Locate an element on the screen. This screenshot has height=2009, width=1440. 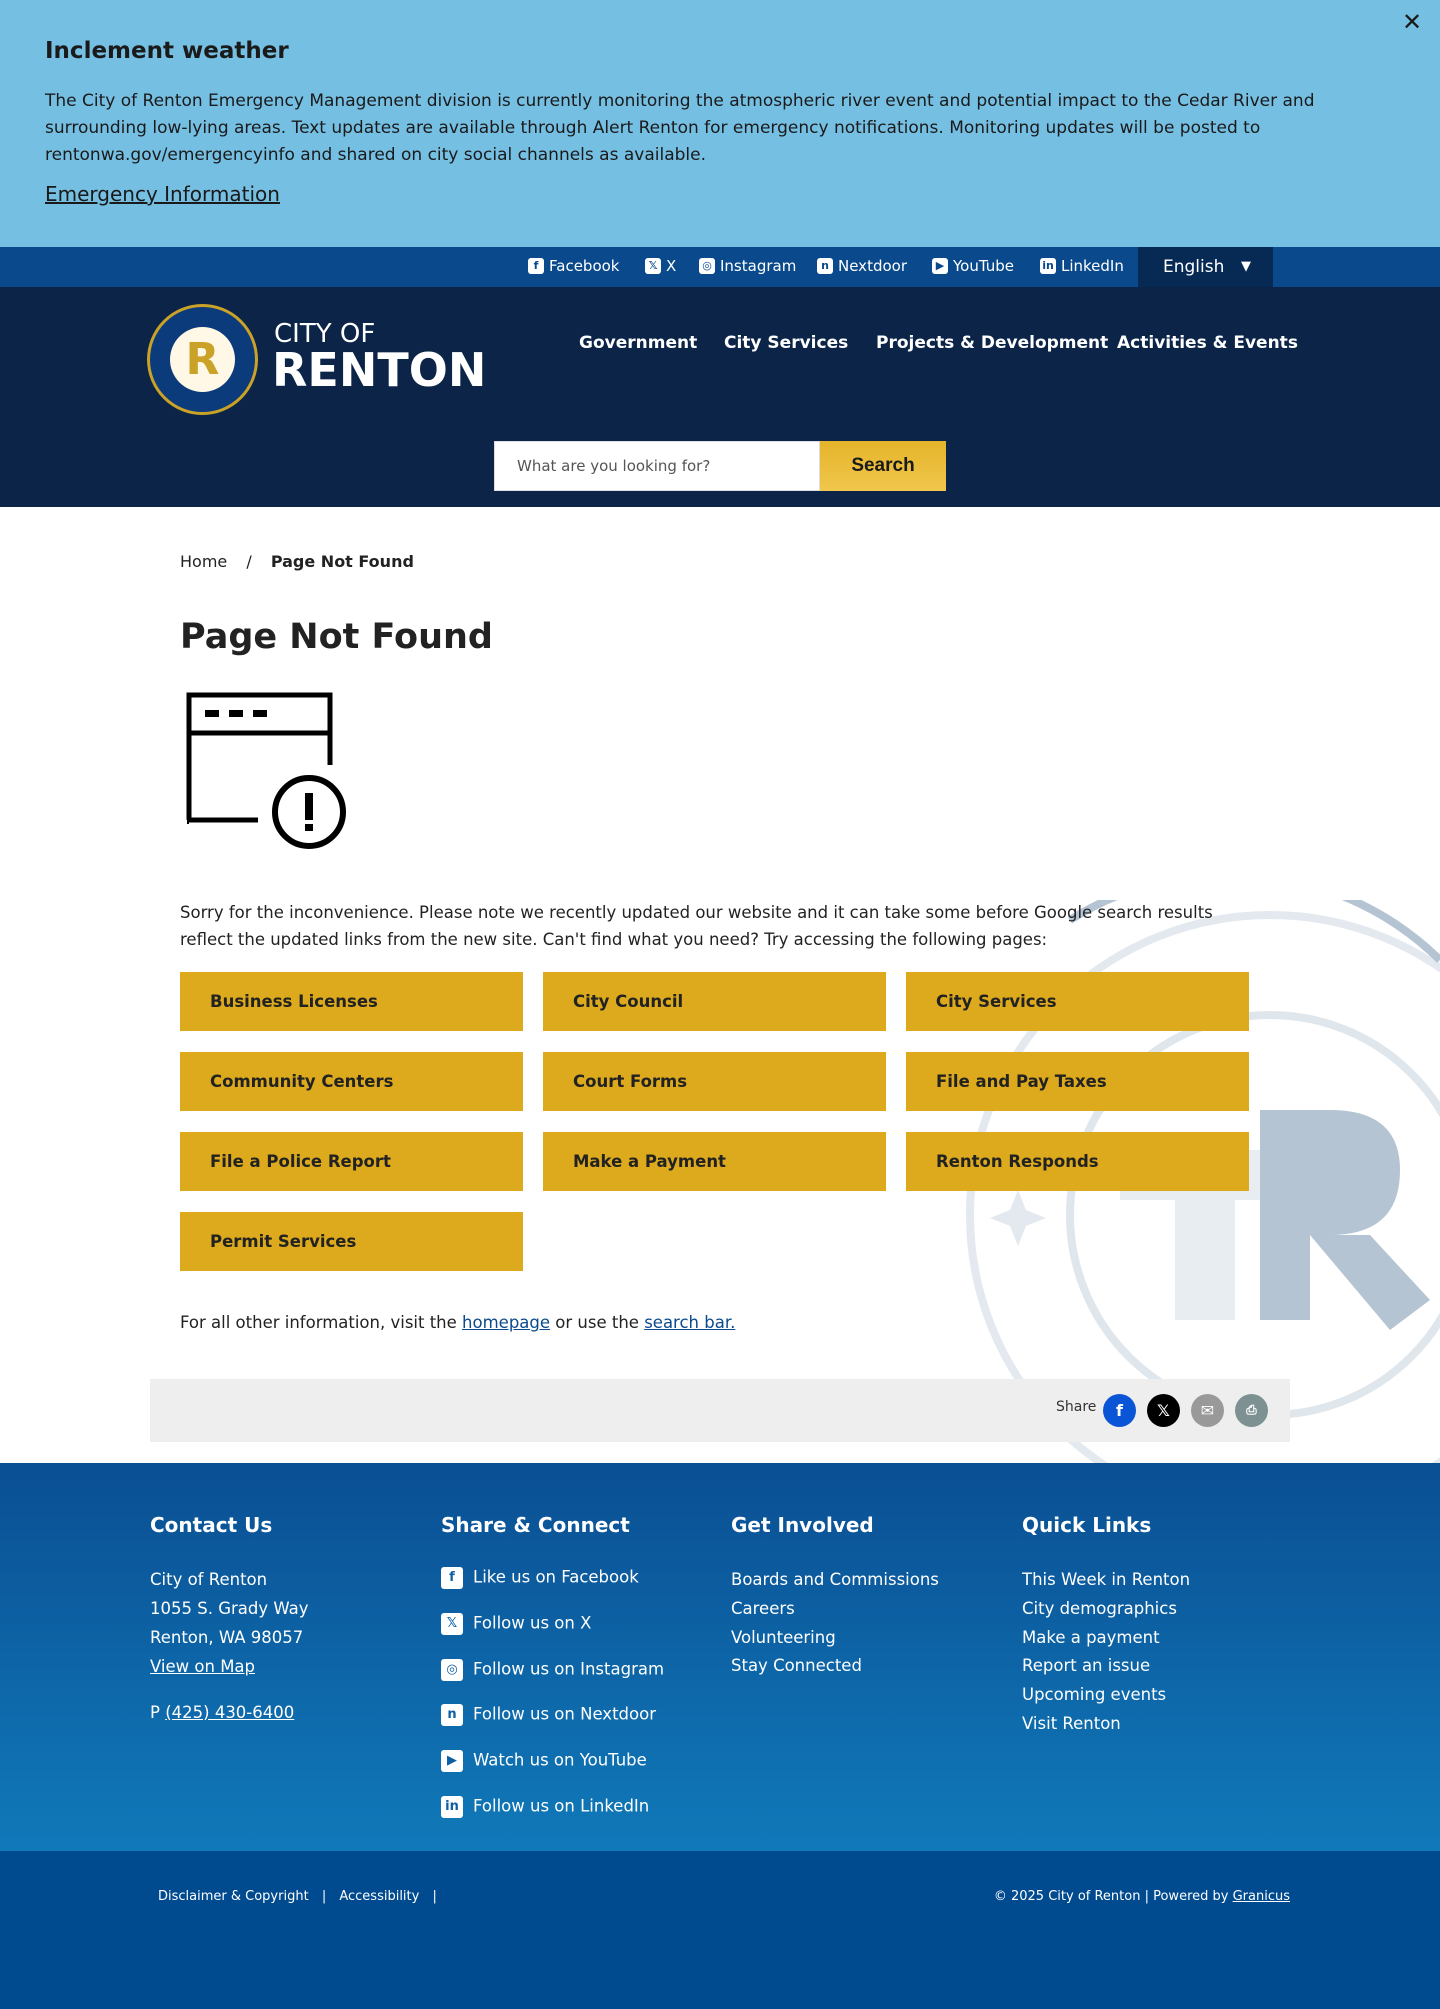
nav-activities-events: Activities & Events is located at coordinates (1207, 343).